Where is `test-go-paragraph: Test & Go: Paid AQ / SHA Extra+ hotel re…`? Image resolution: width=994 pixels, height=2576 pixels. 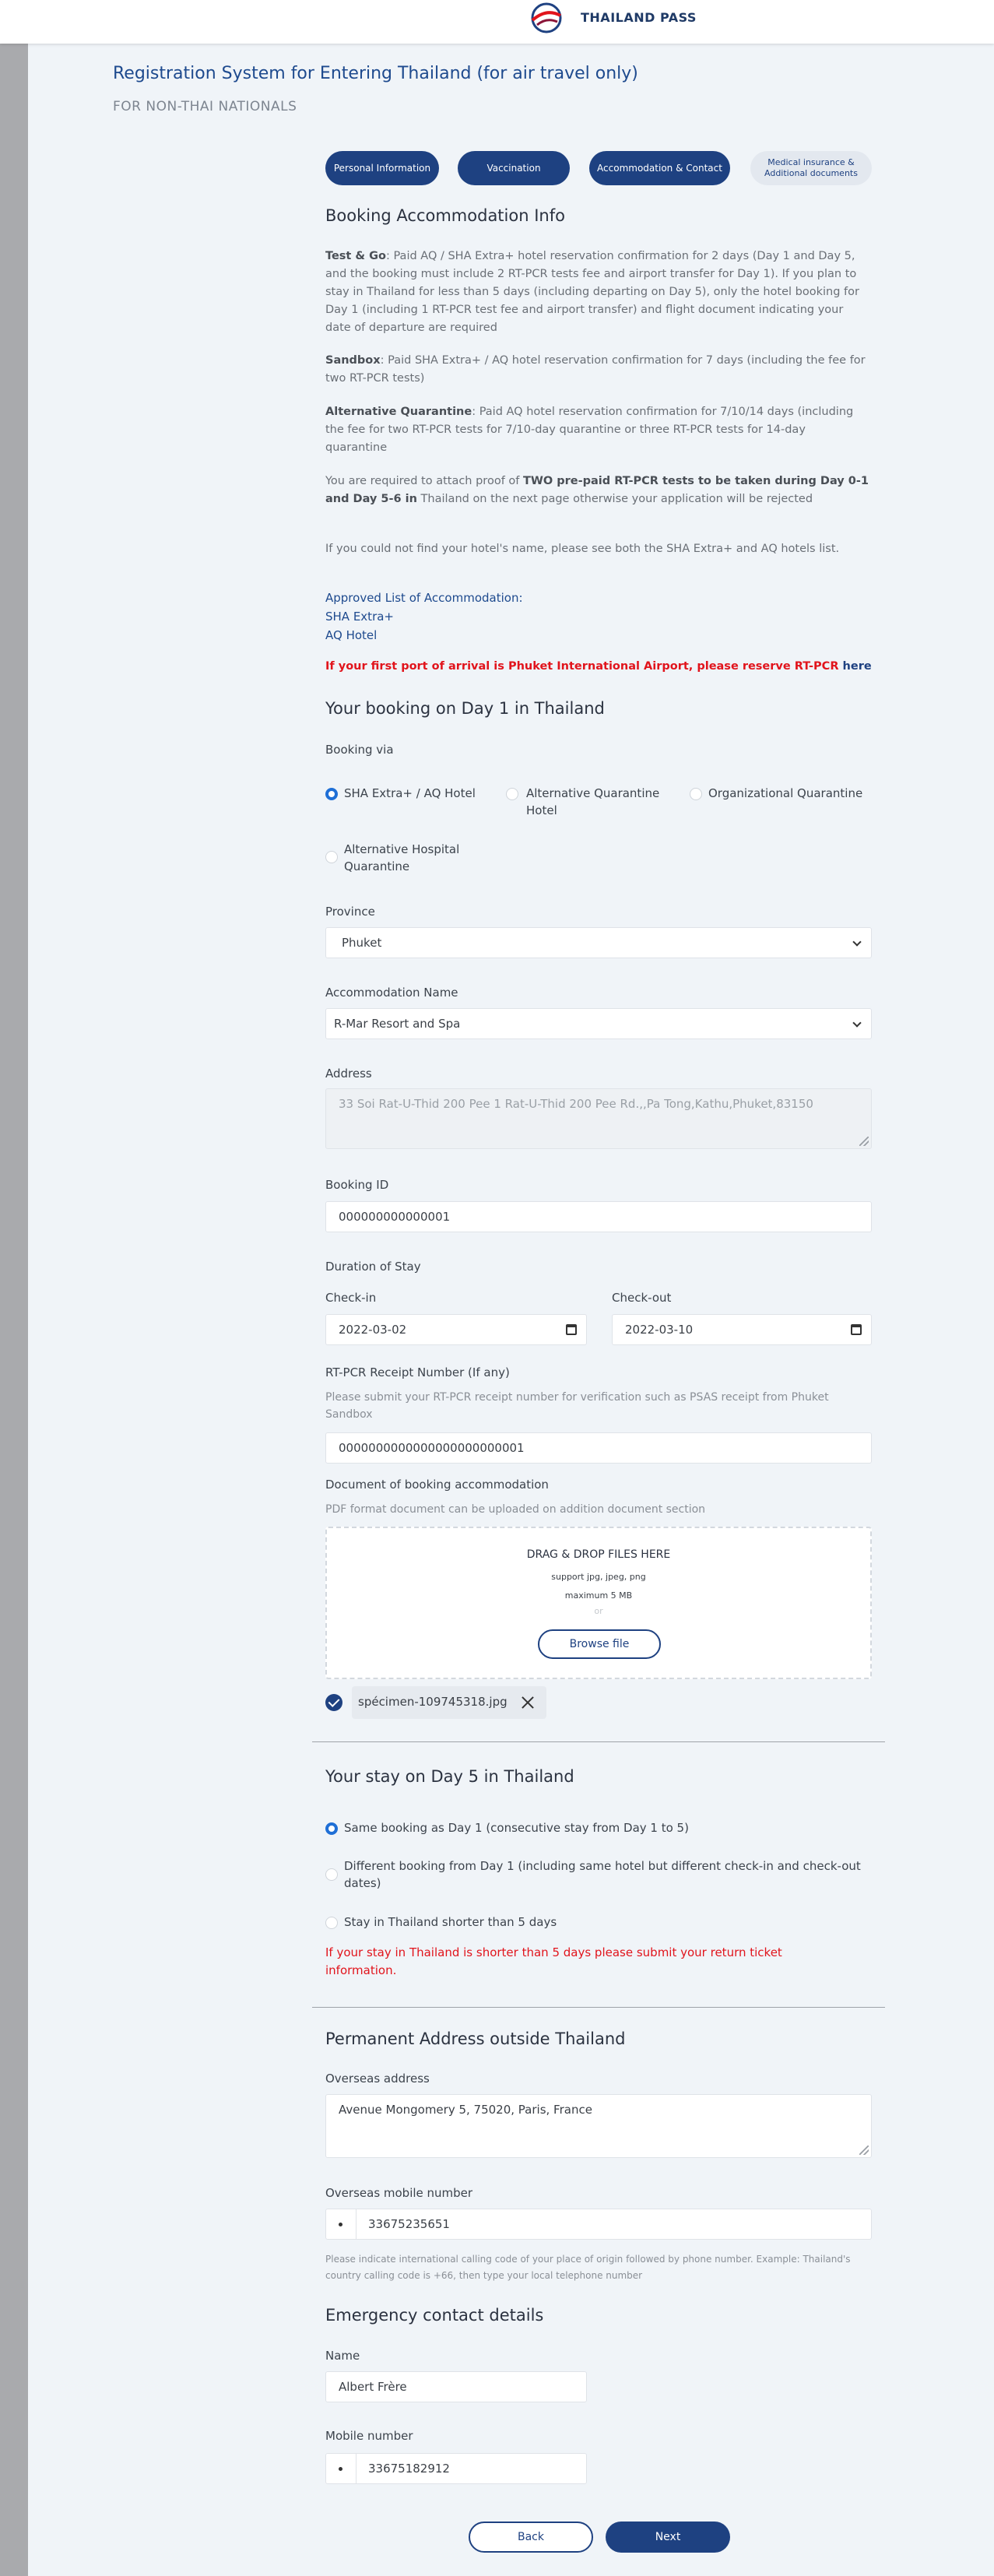
test-go-paragraph: Test & Go: Paid AQ / SHA Extra+ hotel re… is located at coordinates (592, 292).